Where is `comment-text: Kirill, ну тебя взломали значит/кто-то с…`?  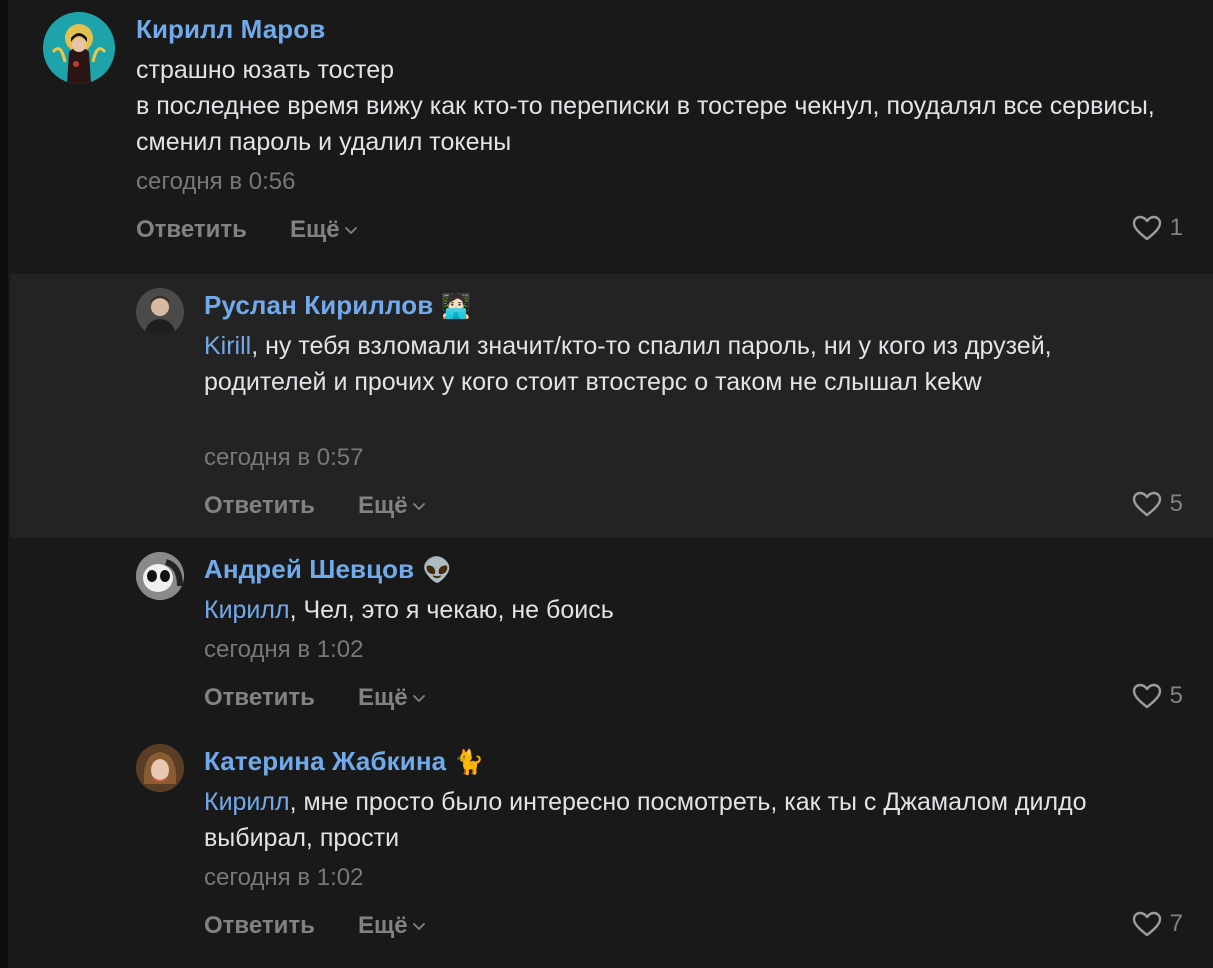 comment-text: Kirill, ну тебя взломали значит/кто-то с… is located at coordinates (684, 364).